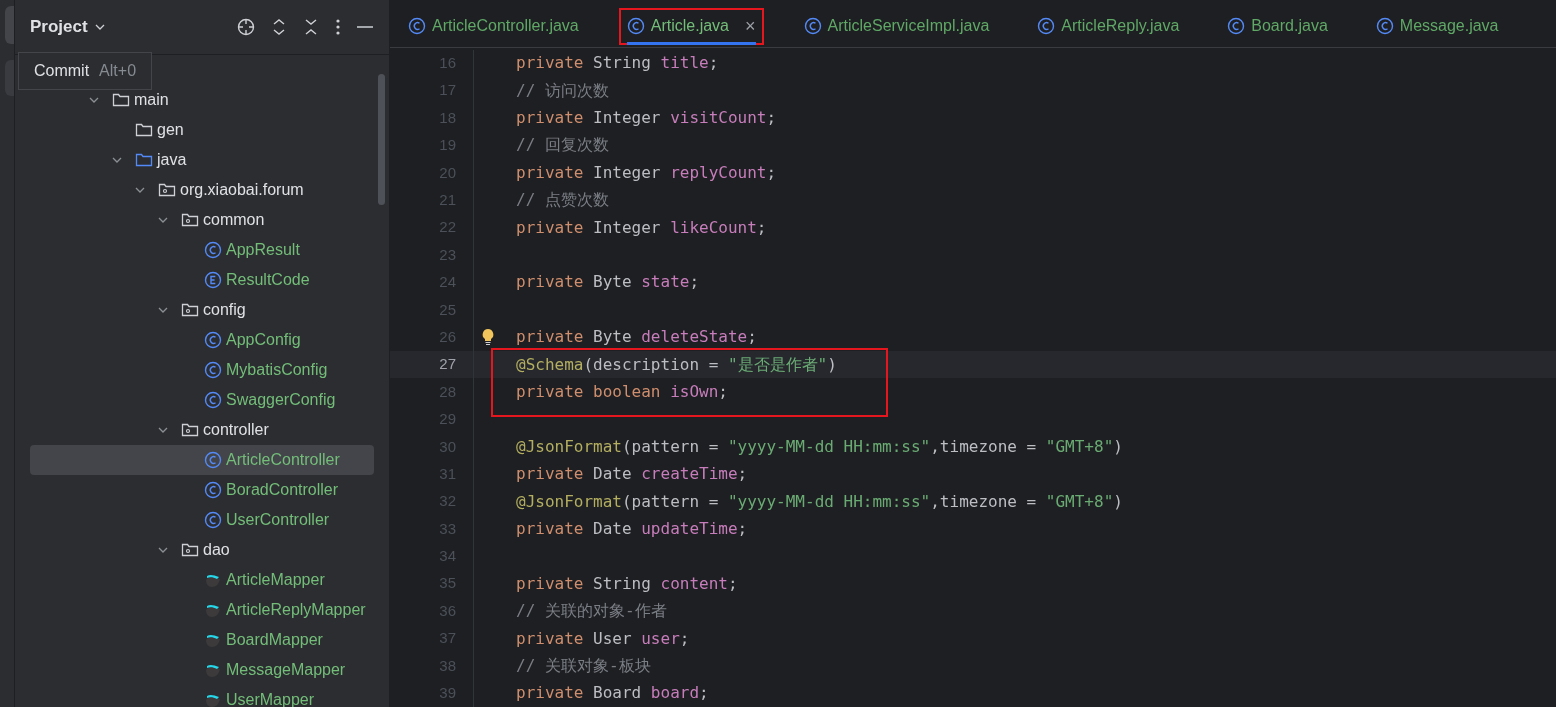 This screenshot has width=1556, height=707. Describe the element at coordinates (62, 71) in the screenshot. I see `tooltip-label: Commit` at that location.